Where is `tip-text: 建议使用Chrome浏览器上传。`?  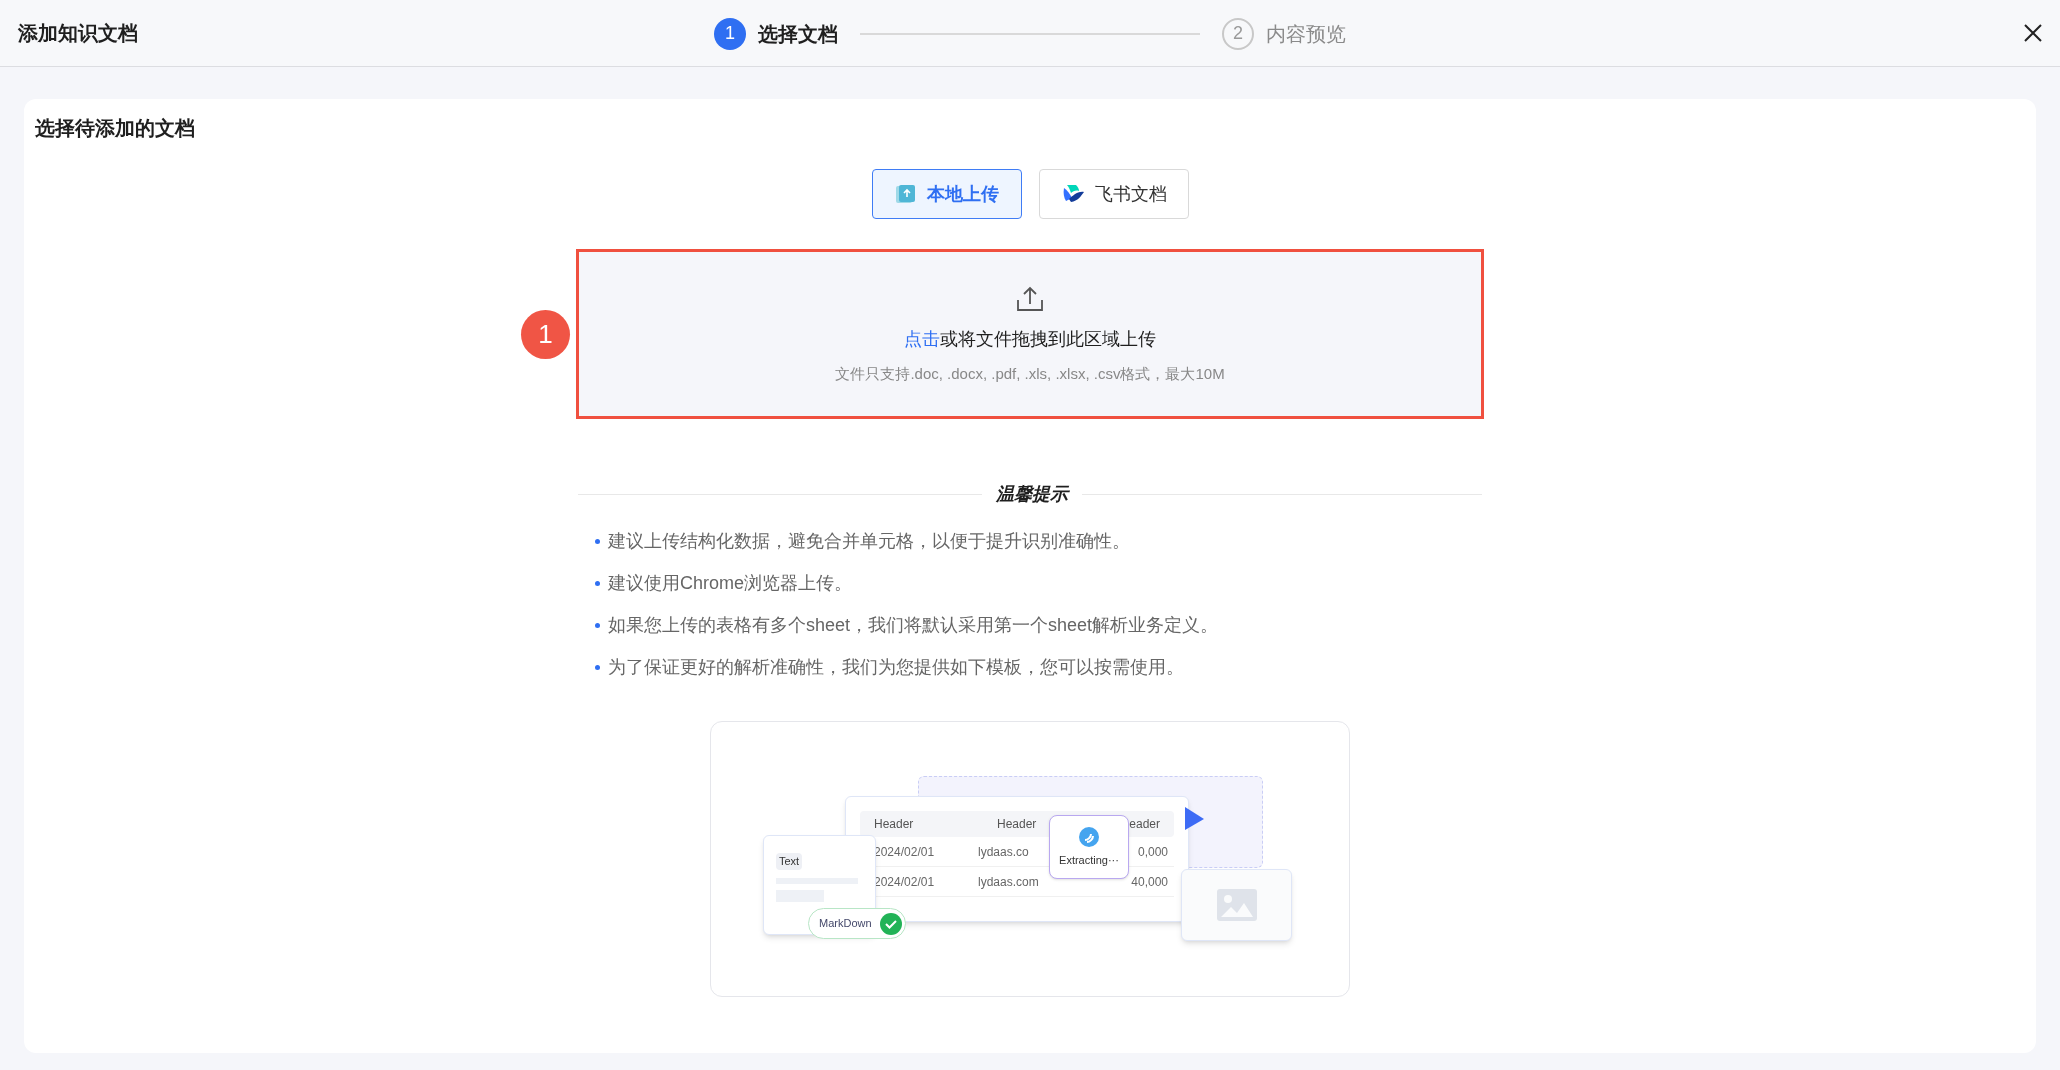
tip-text: 建议使用Chrome浏览器上传。 is located at coordinates (730, 583).